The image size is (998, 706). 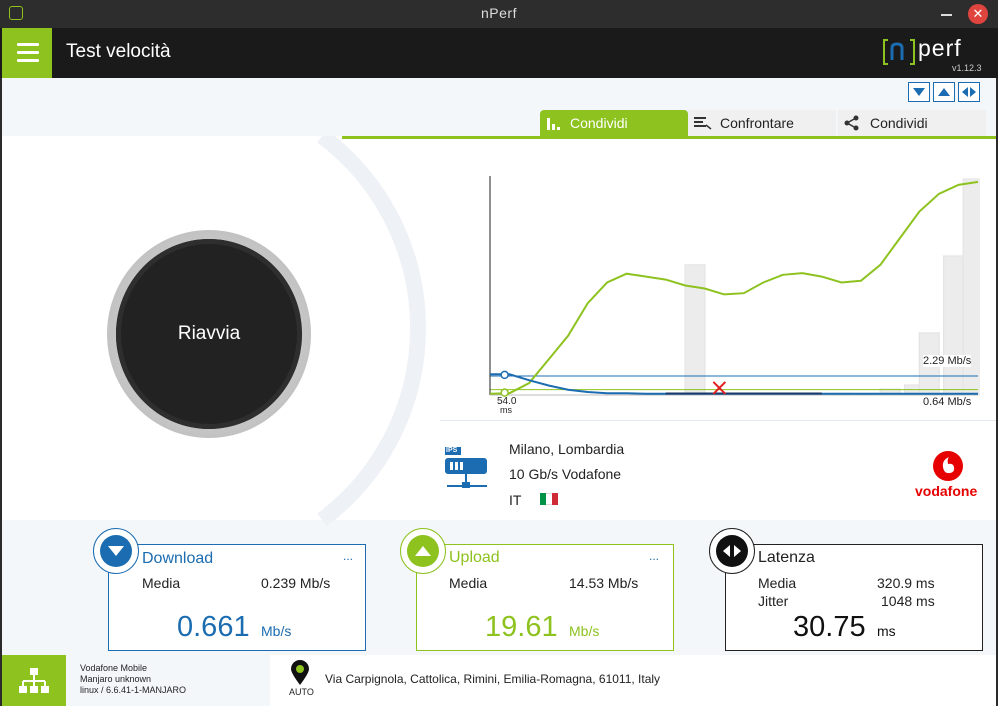 I want to click on network-name: Vodafone Mobile, so click(x=114, y=668).